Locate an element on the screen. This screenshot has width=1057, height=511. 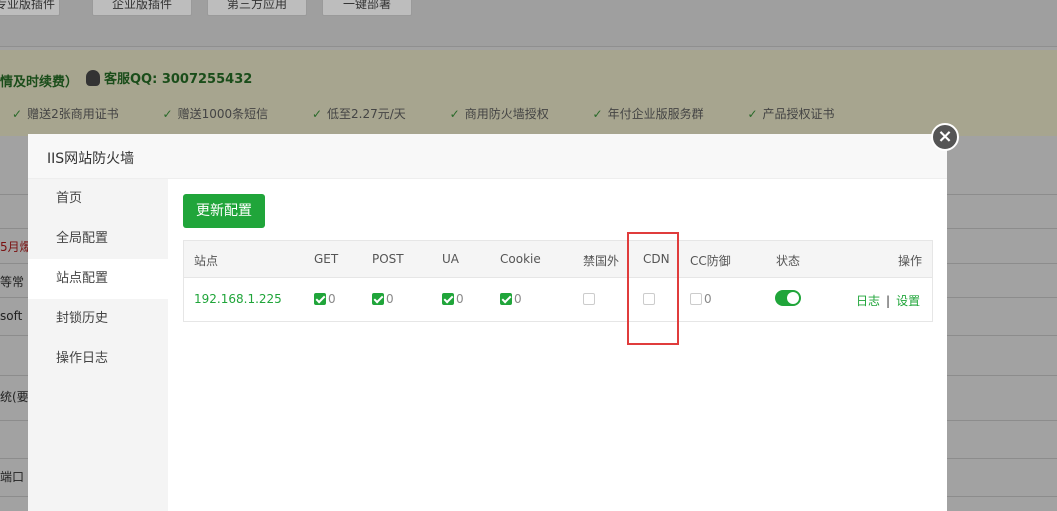
get-count: 0 is located at coordinates (332, 299).